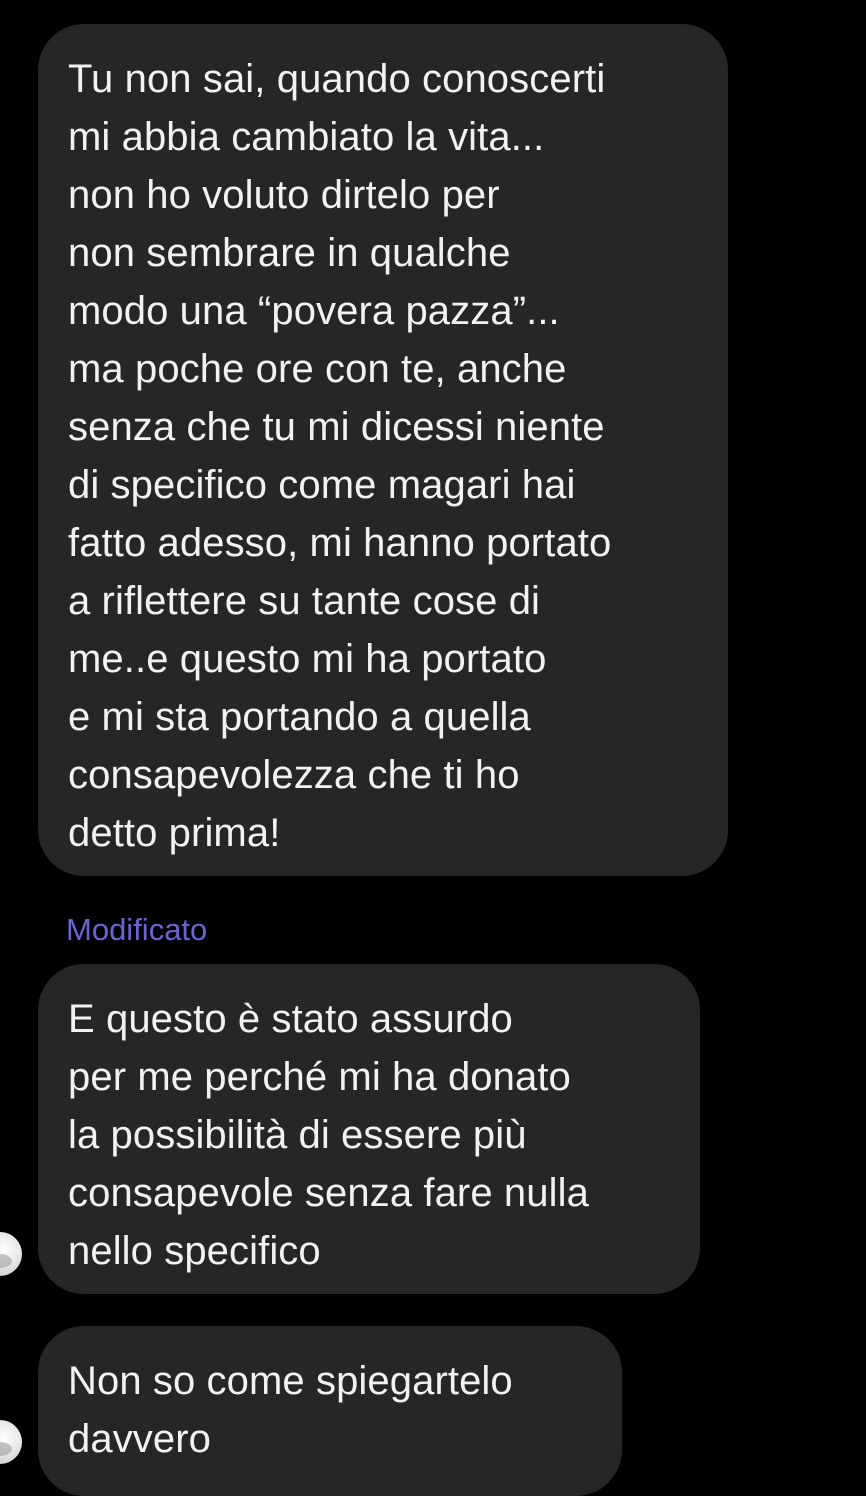  What do you see at coordinates (328, 1193) in the screenshot?
I see `message-line: consapevole senza fare nulla` at bounding box center [328, 1193].